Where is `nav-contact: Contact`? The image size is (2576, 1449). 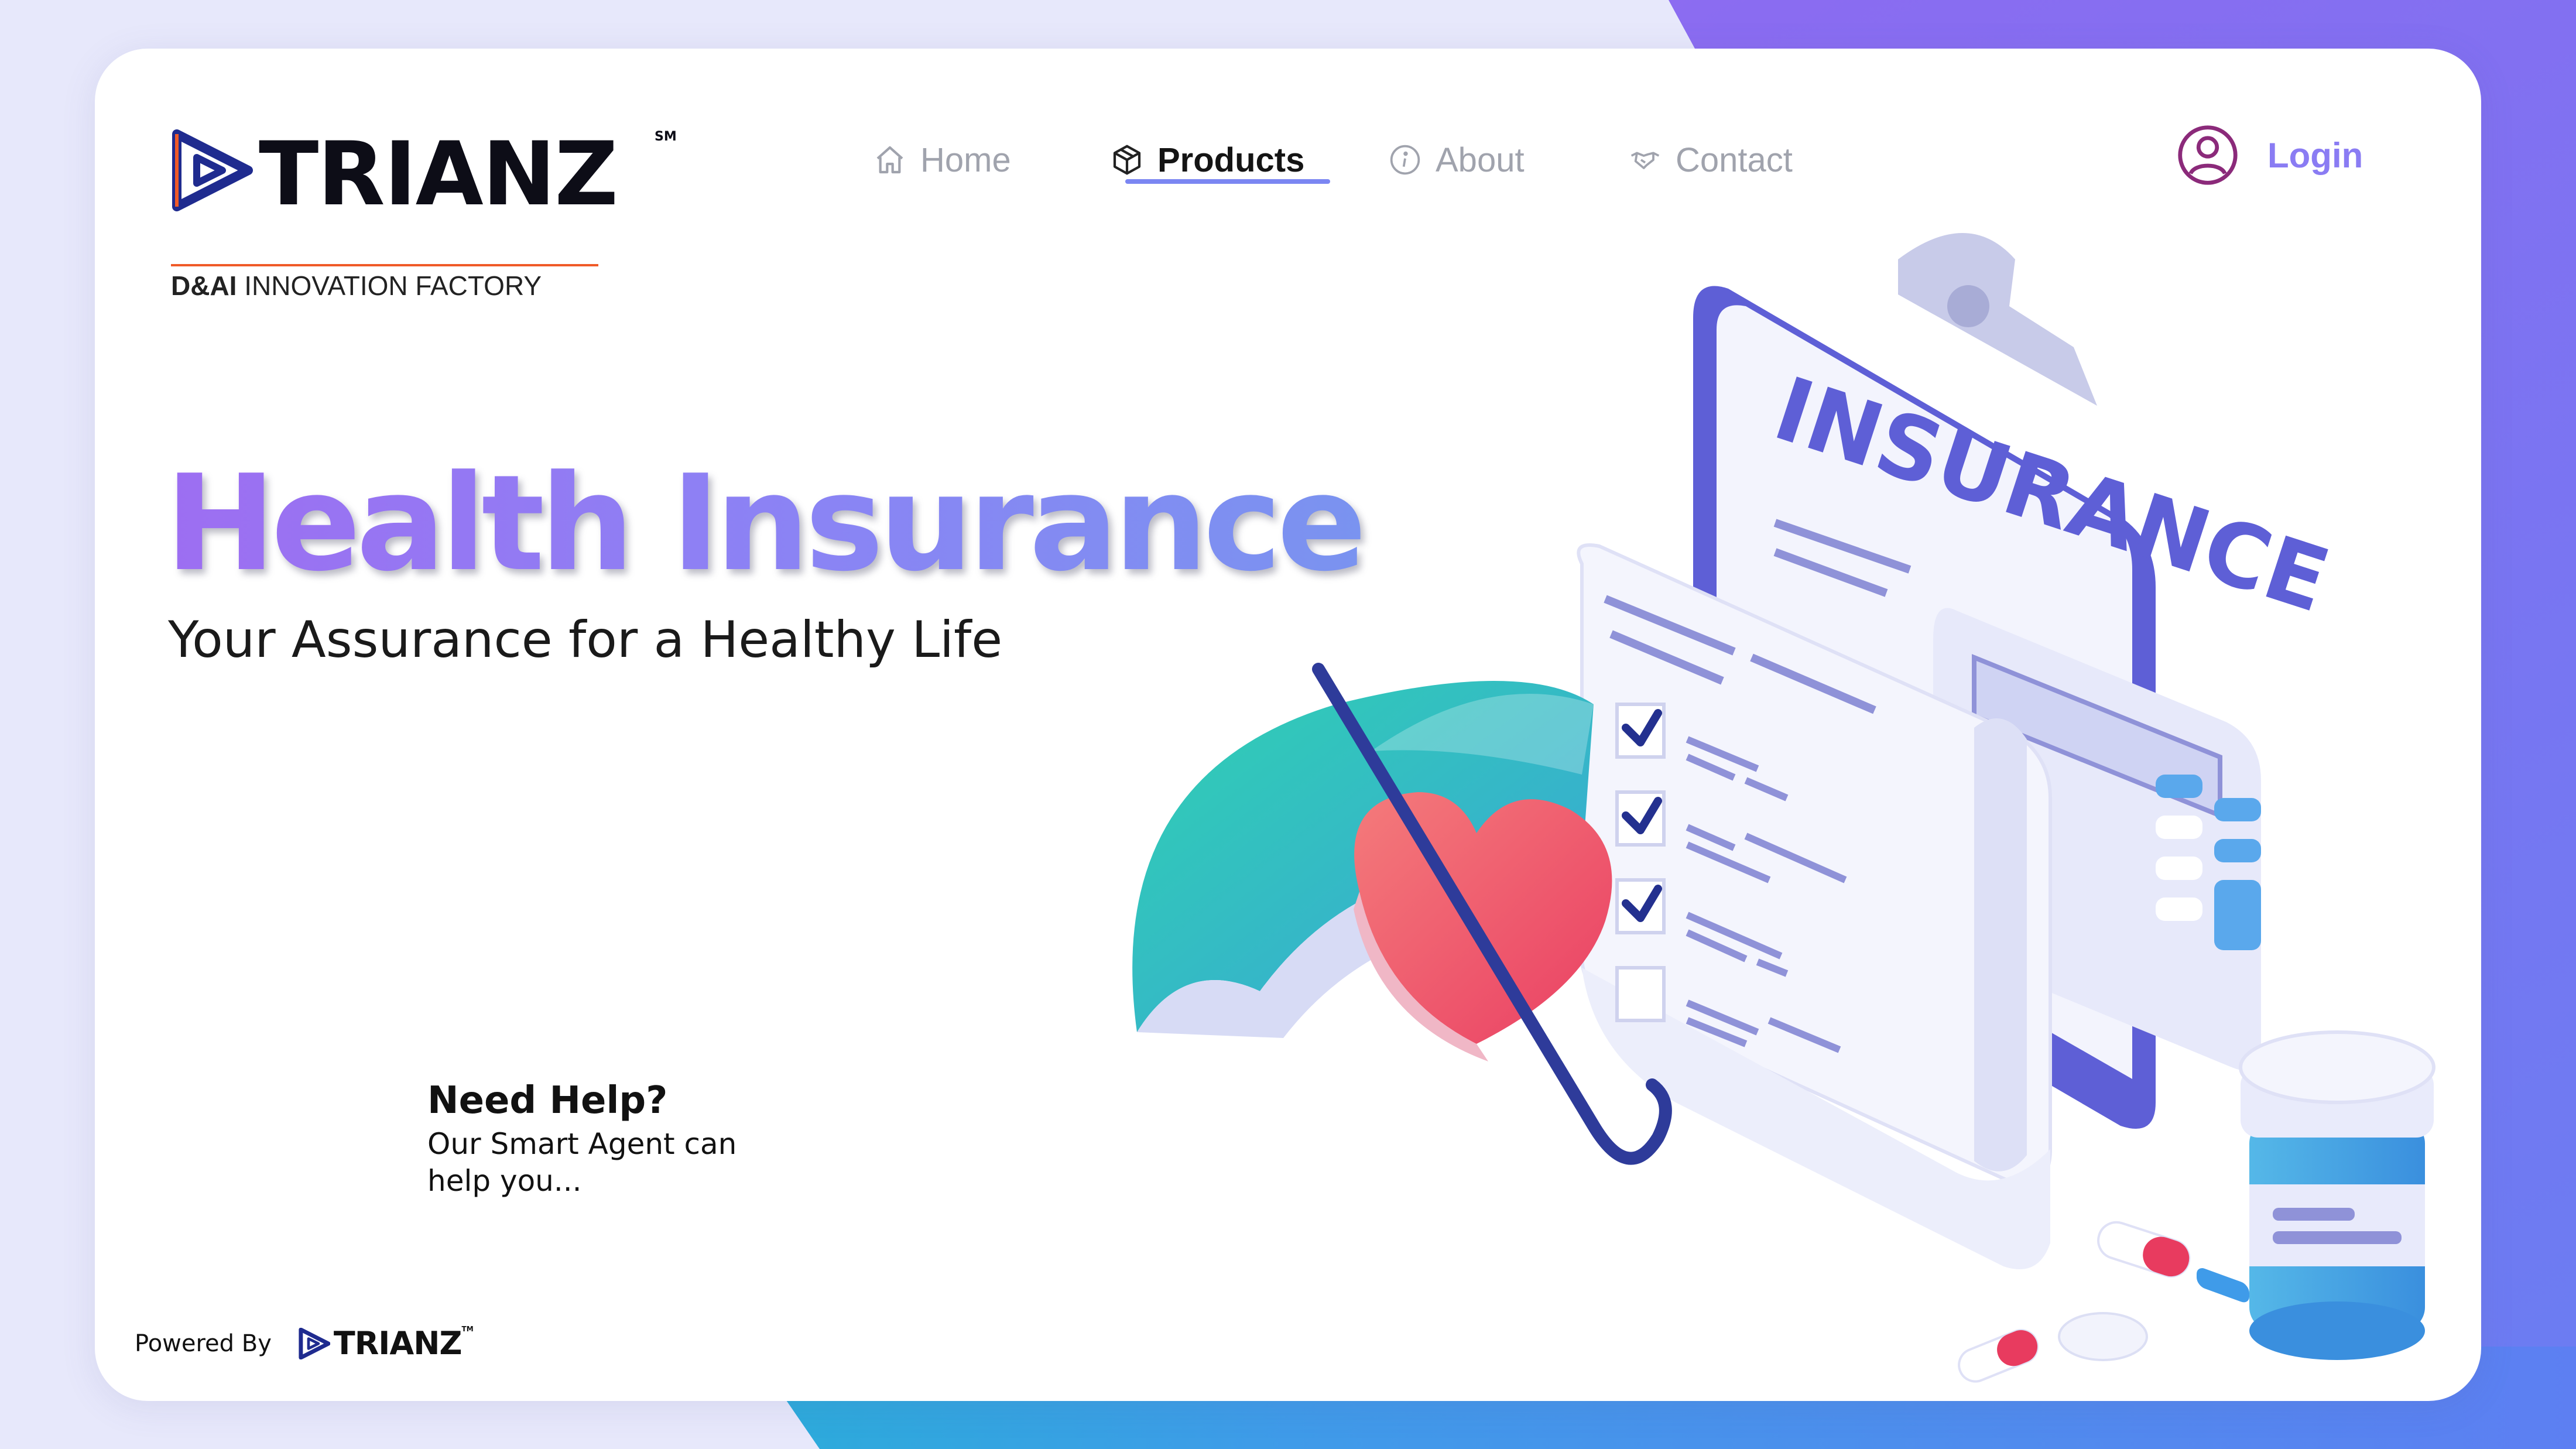
nav-contact: Contact is located at coordinates (1711, 160).